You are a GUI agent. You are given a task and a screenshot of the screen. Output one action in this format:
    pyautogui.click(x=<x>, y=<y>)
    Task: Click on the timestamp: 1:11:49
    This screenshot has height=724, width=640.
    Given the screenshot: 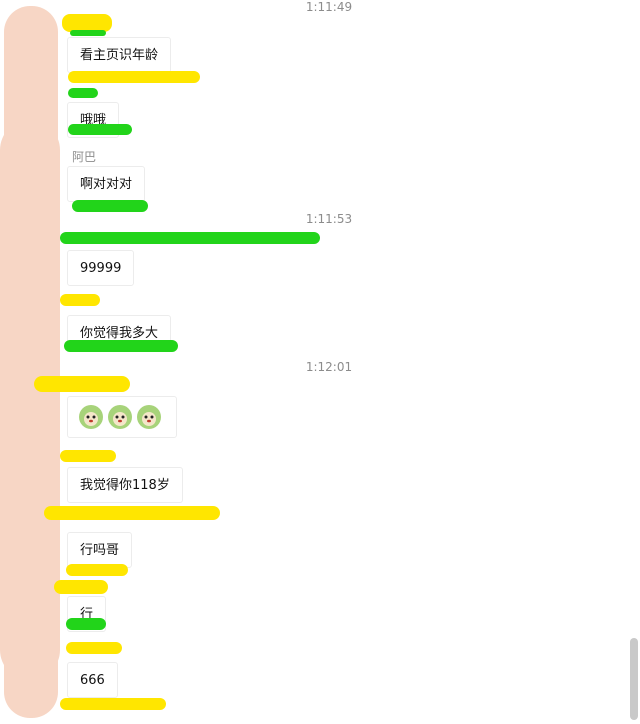 What is the action you would take?
    pyautogui.click(x=329, y=7)
    